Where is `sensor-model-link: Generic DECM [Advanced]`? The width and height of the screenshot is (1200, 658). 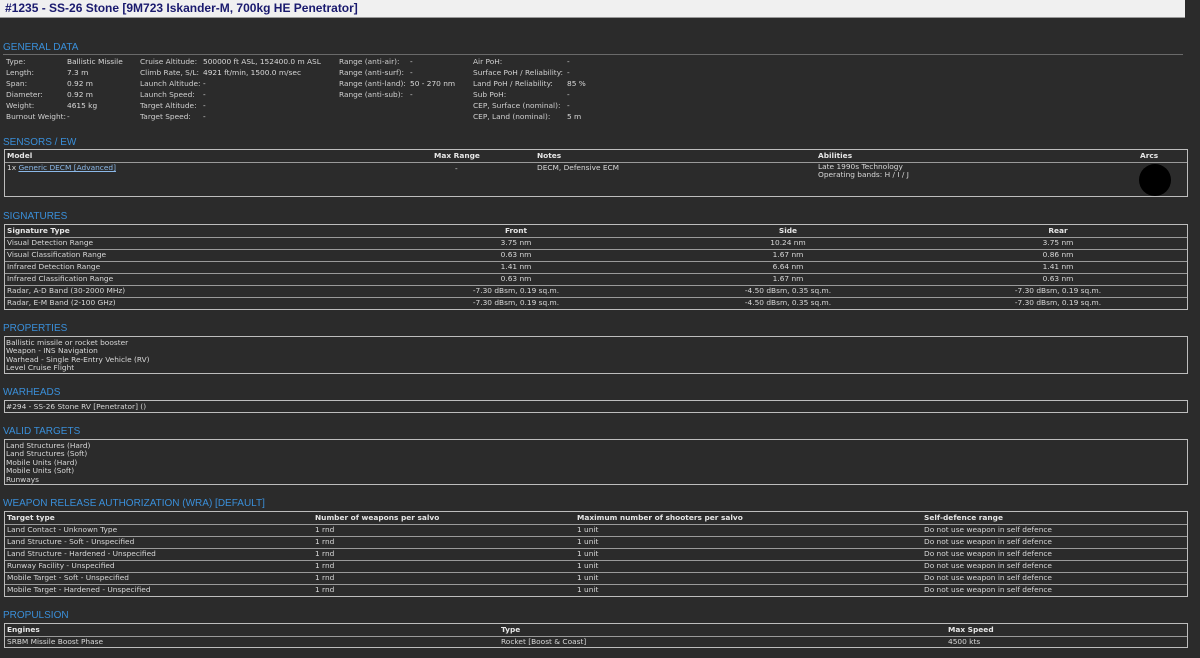 sensor-model-link: Generic DECM [Advanced] is located at coordinates (67, 167).